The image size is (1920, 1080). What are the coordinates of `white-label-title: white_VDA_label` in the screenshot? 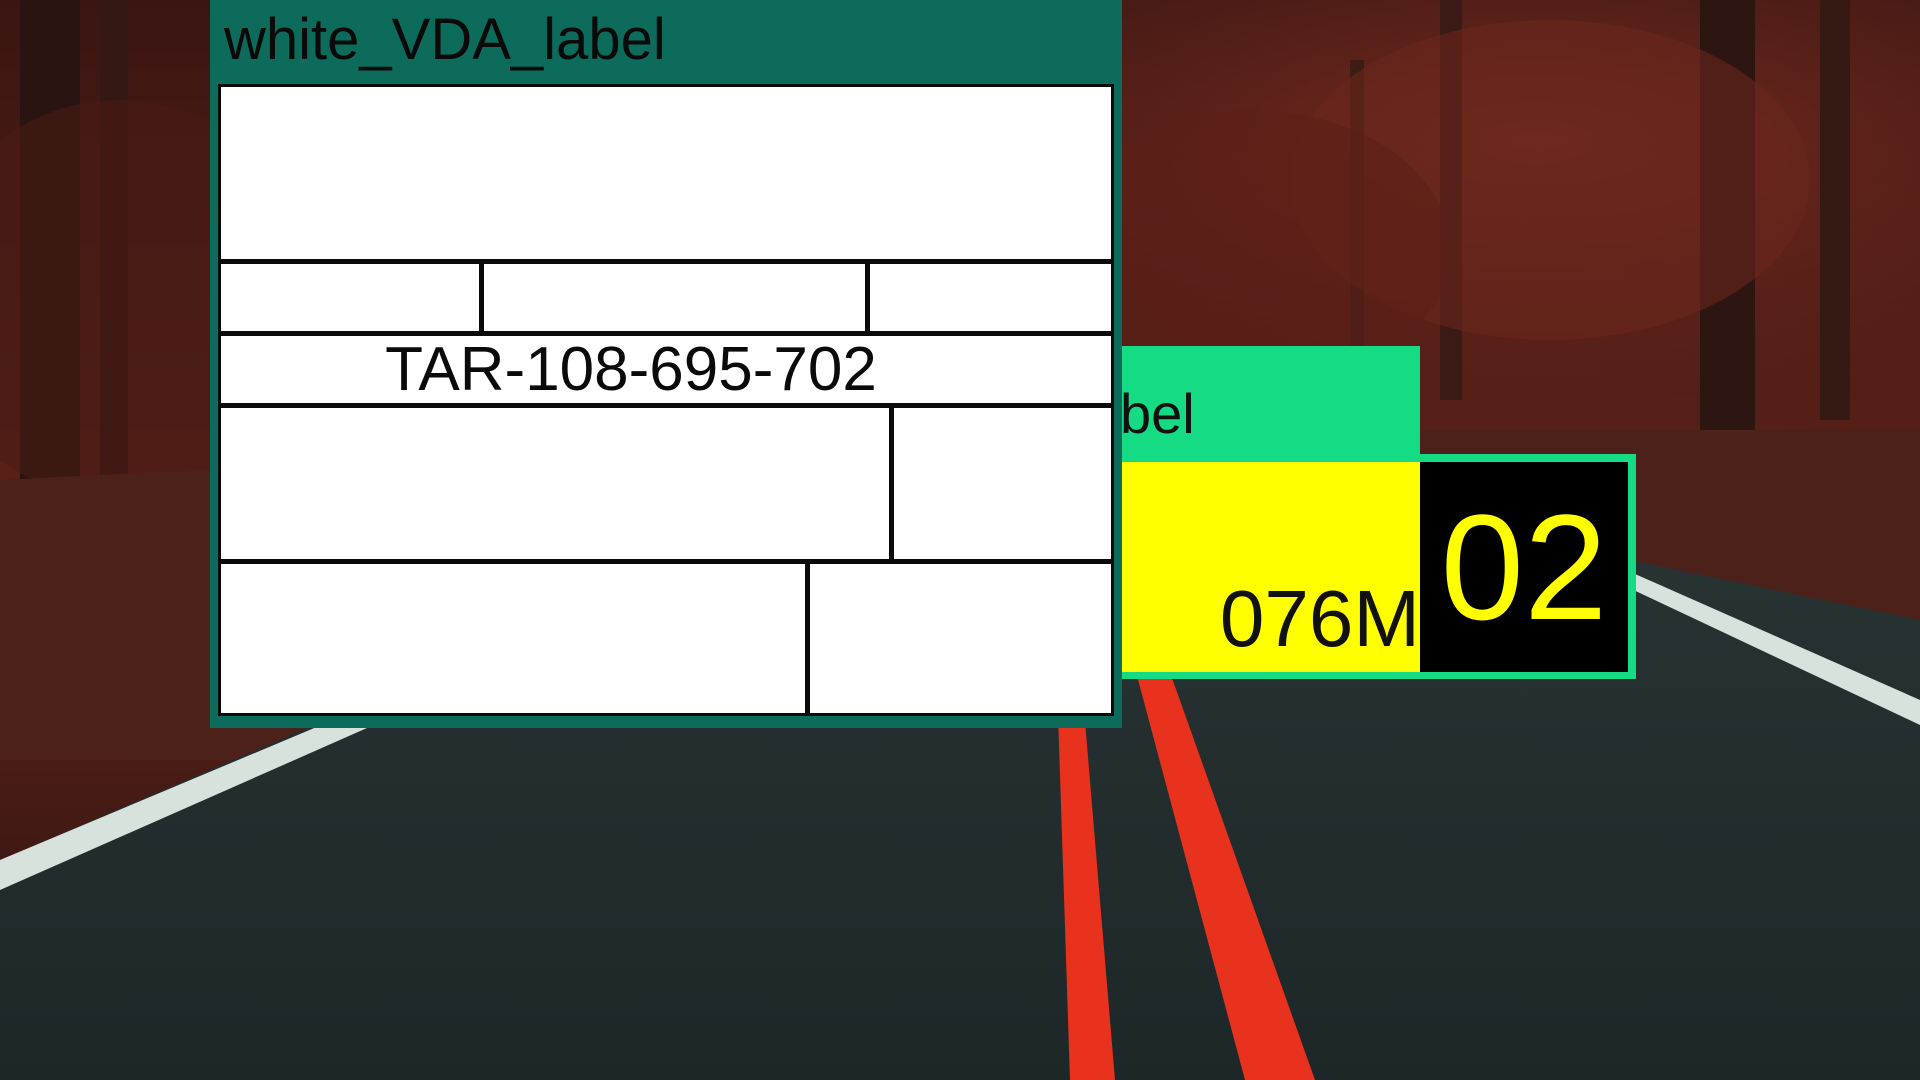 It's located at (445, 39).